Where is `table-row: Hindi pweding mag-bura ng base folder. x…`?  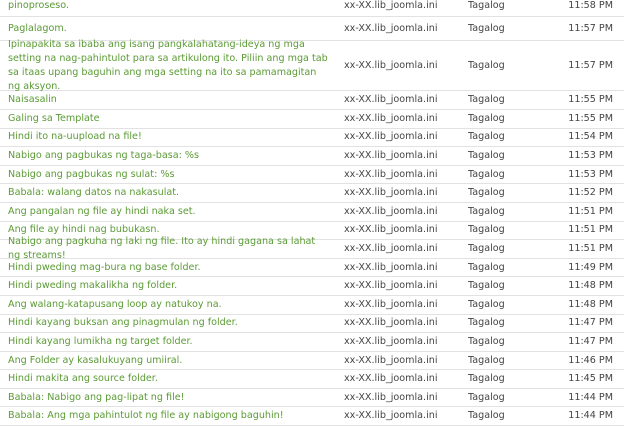 table-row: Hindi pweding mag-bura ng base folder. x… is located at coordinates (312, 268).